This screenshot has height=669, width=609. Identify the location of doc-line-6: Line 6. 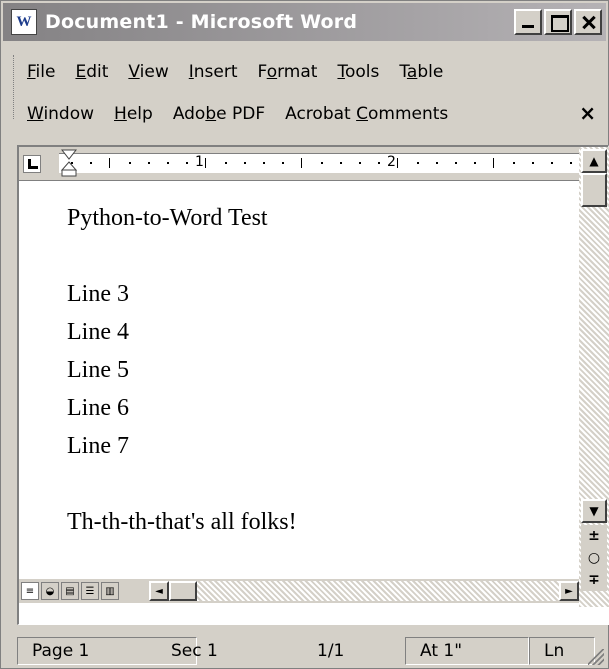
(98, 408).